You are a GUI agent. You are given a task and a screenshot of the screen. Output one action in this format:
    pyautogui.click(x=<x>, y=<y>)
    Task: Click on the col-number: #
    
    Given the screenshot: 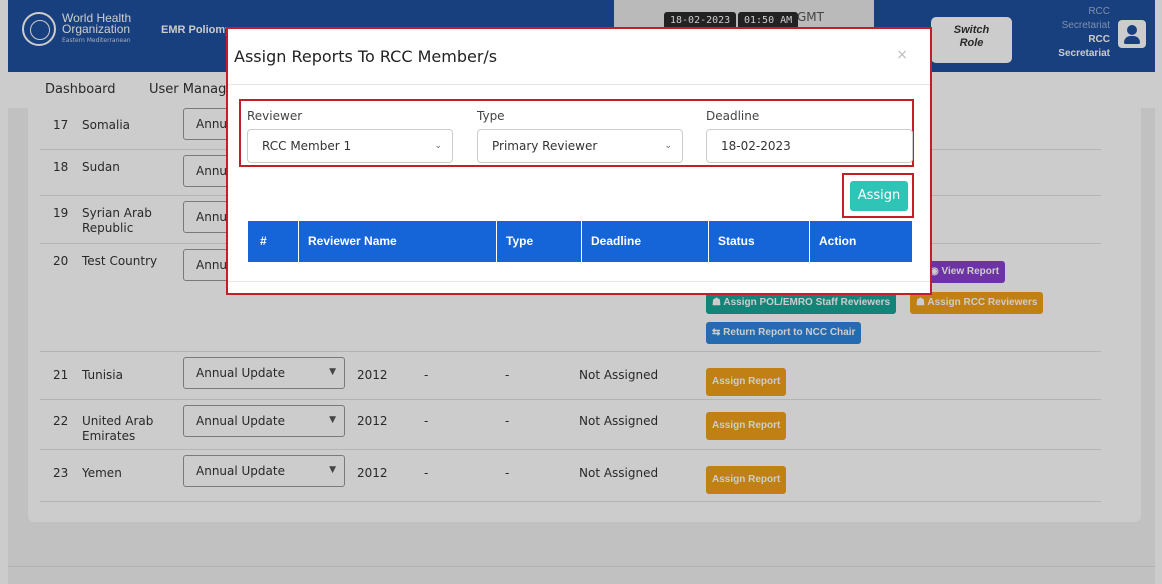 What is the action you would take?
    pyautogui.click(x=263, y=241)
    